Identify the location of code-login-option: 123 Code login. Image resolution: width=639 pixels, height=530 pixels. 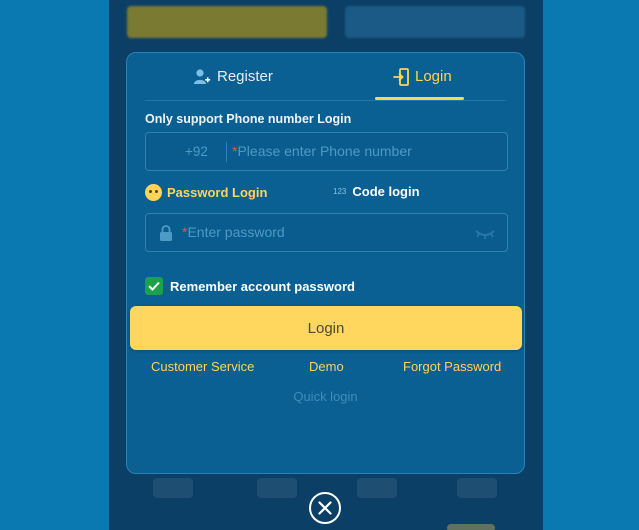
(376, 191).